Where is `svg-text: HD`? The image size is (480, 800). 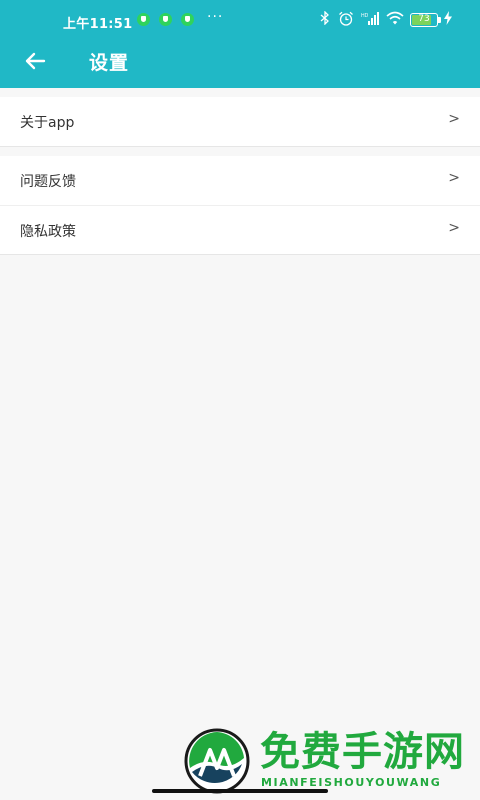 svg-text: HD is located at coordinates (365, 16).